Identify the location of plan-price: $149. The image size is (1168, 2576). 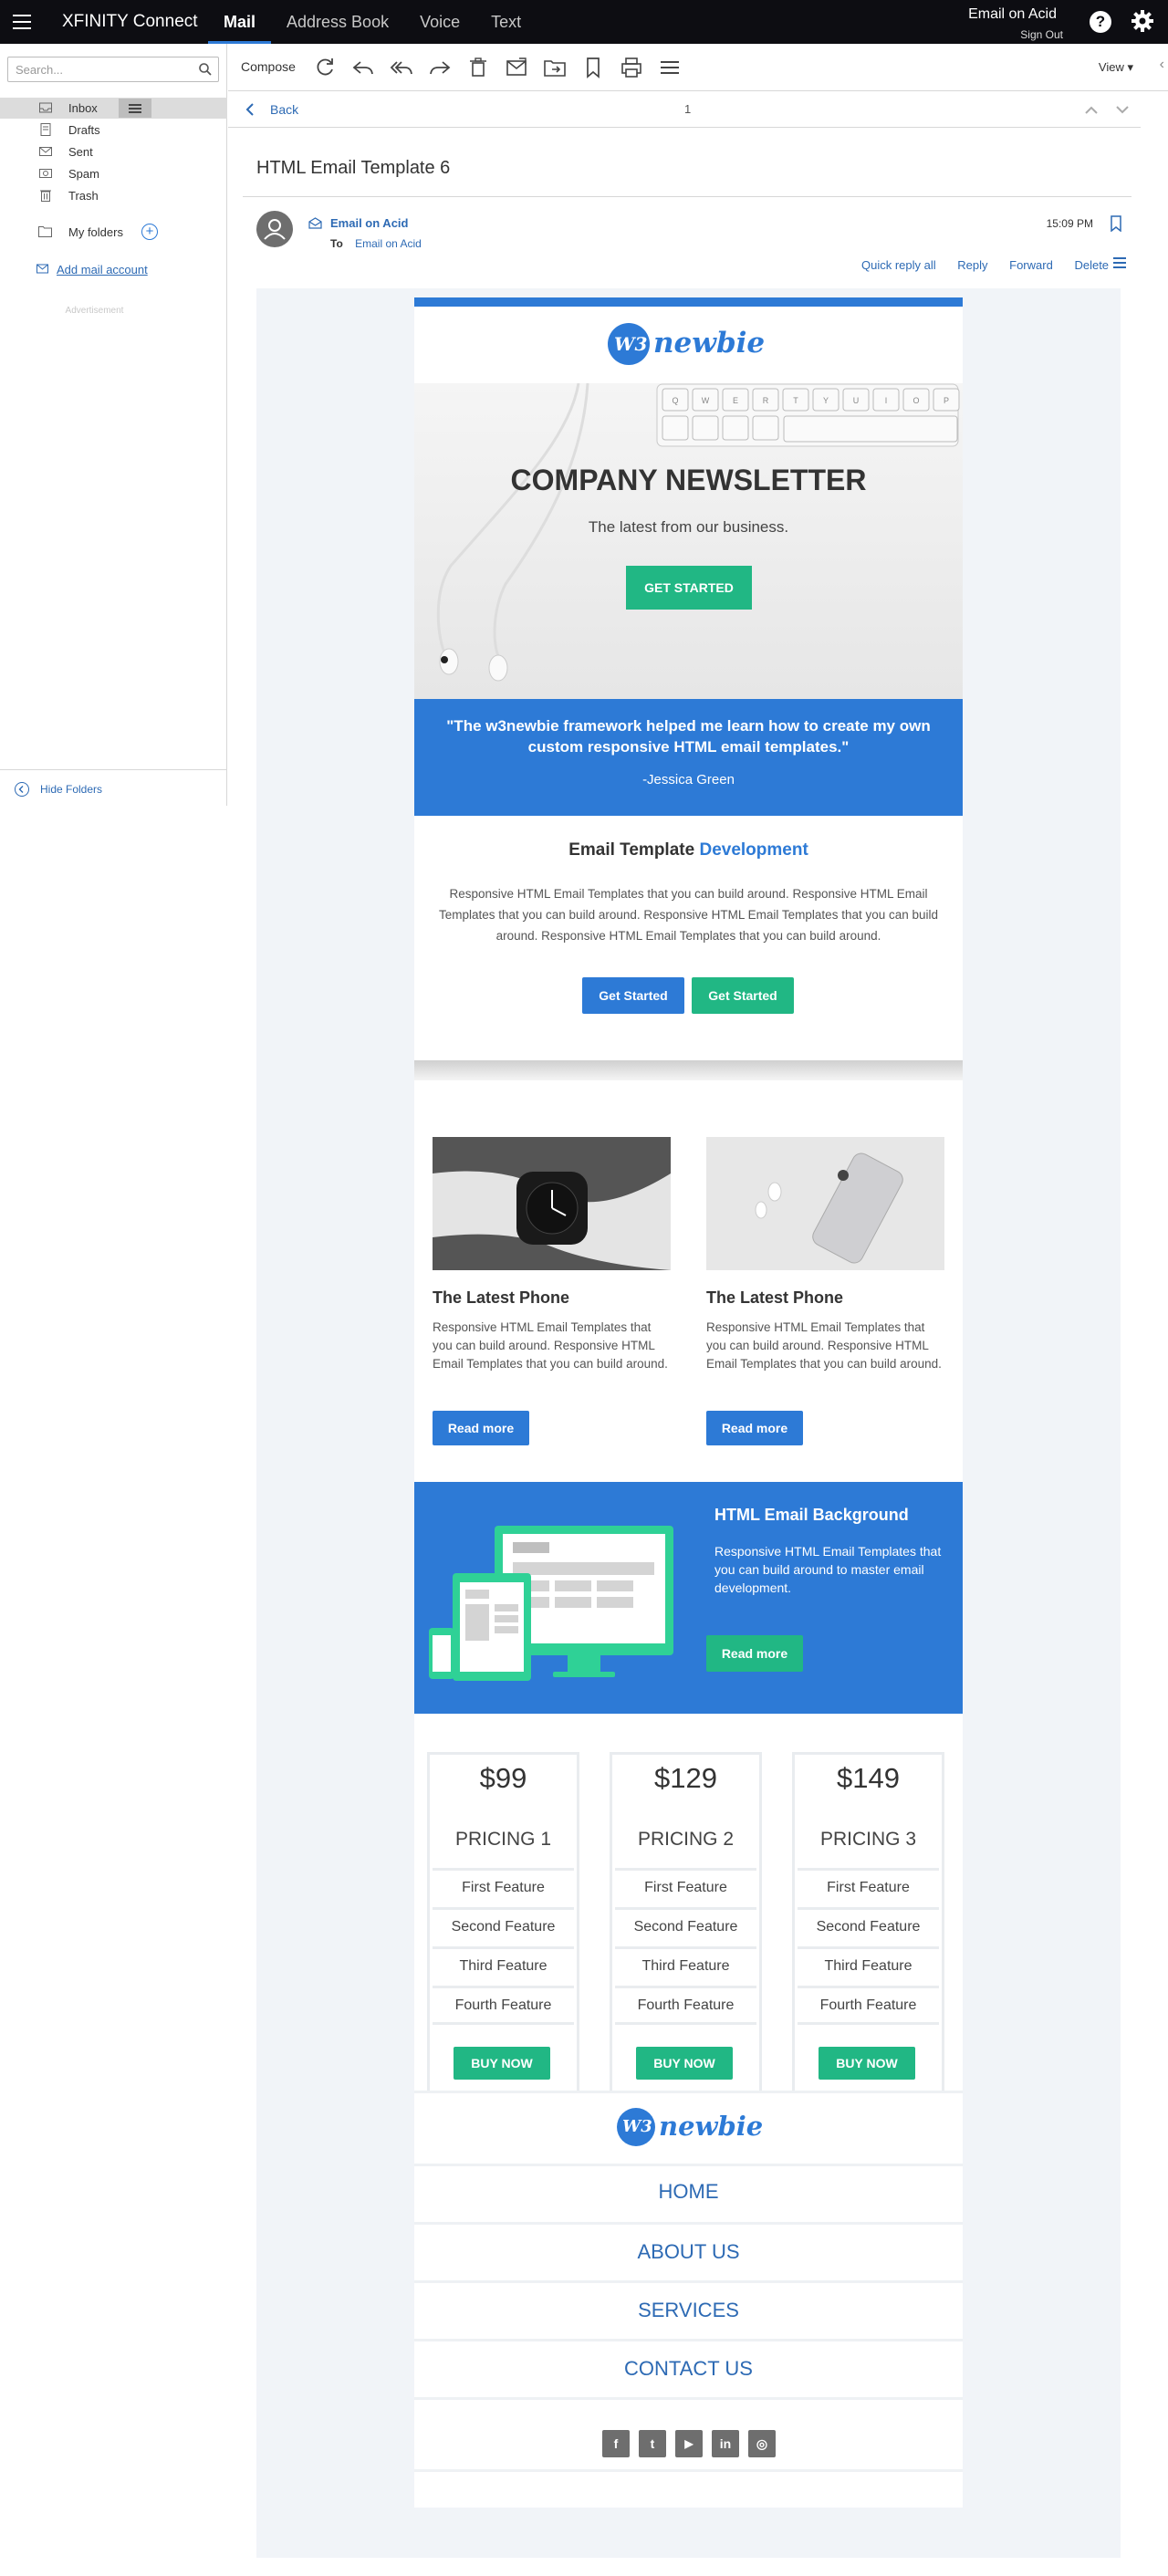
(868, 1778).